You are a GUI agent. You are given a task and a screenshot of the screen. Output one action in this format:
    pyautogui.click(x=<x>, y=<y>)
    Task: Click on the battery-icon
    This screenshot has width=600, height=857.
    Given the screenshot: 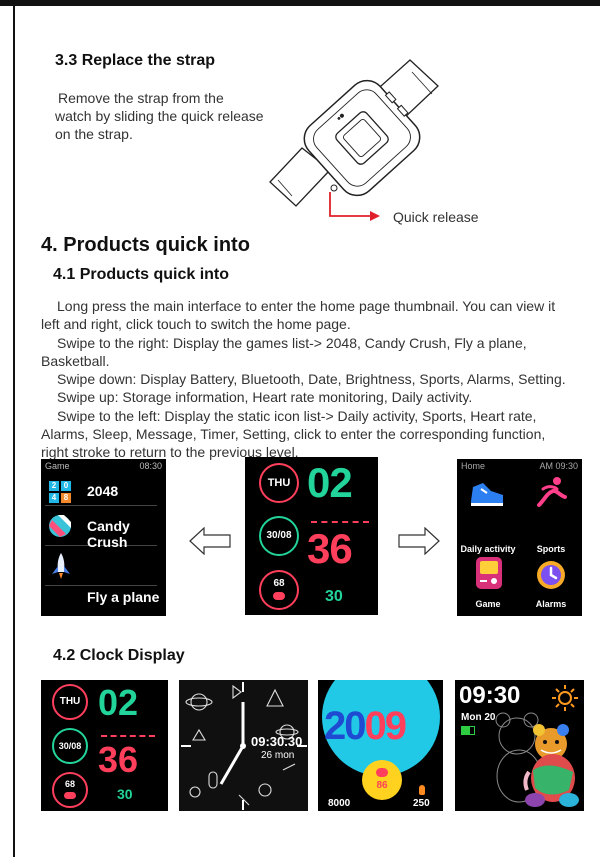 What is the action you would take?
    pyautogui.click(x=468, y=730)
    